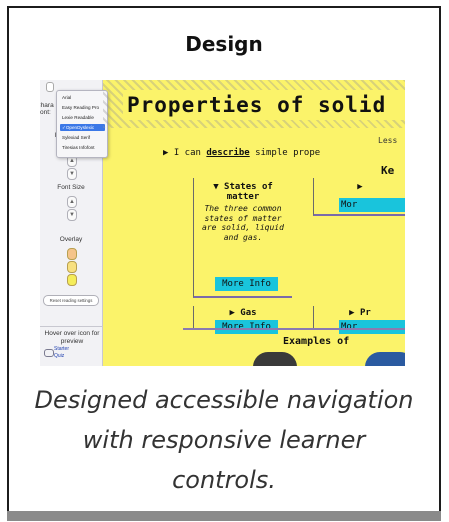 This screenshot has height=522, width=449. What do you see at coordinates (49, 353) in the screenshot?
I see `chat-icon` at bounding box center [49, 353].